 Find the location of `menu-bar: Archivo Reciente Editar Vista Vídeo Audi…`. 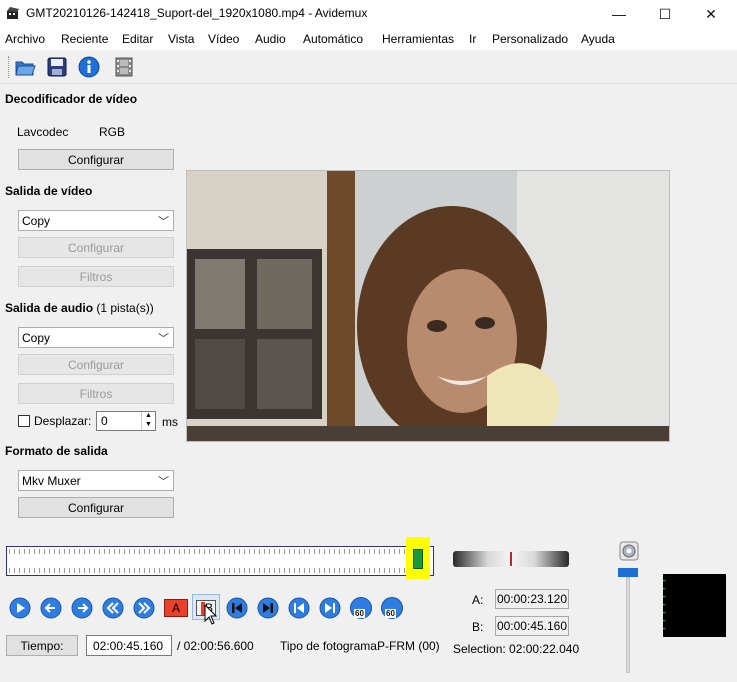

menu-bar: Archivo Reciente Editar Vista Vídeo Audi… is located at coordinates (368, 39).